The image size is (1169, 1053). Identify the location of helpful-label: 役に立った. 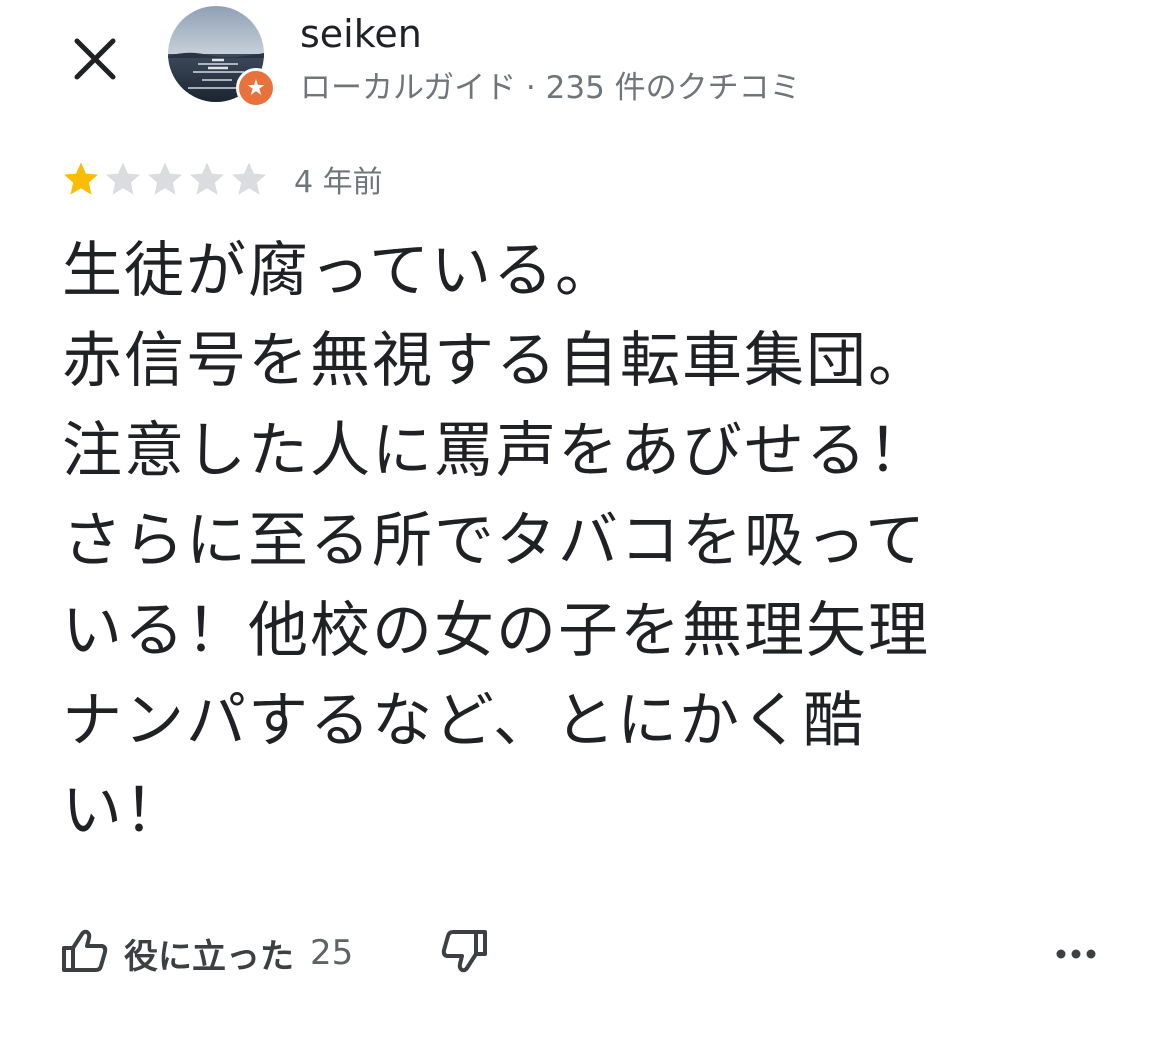
(209, 956).